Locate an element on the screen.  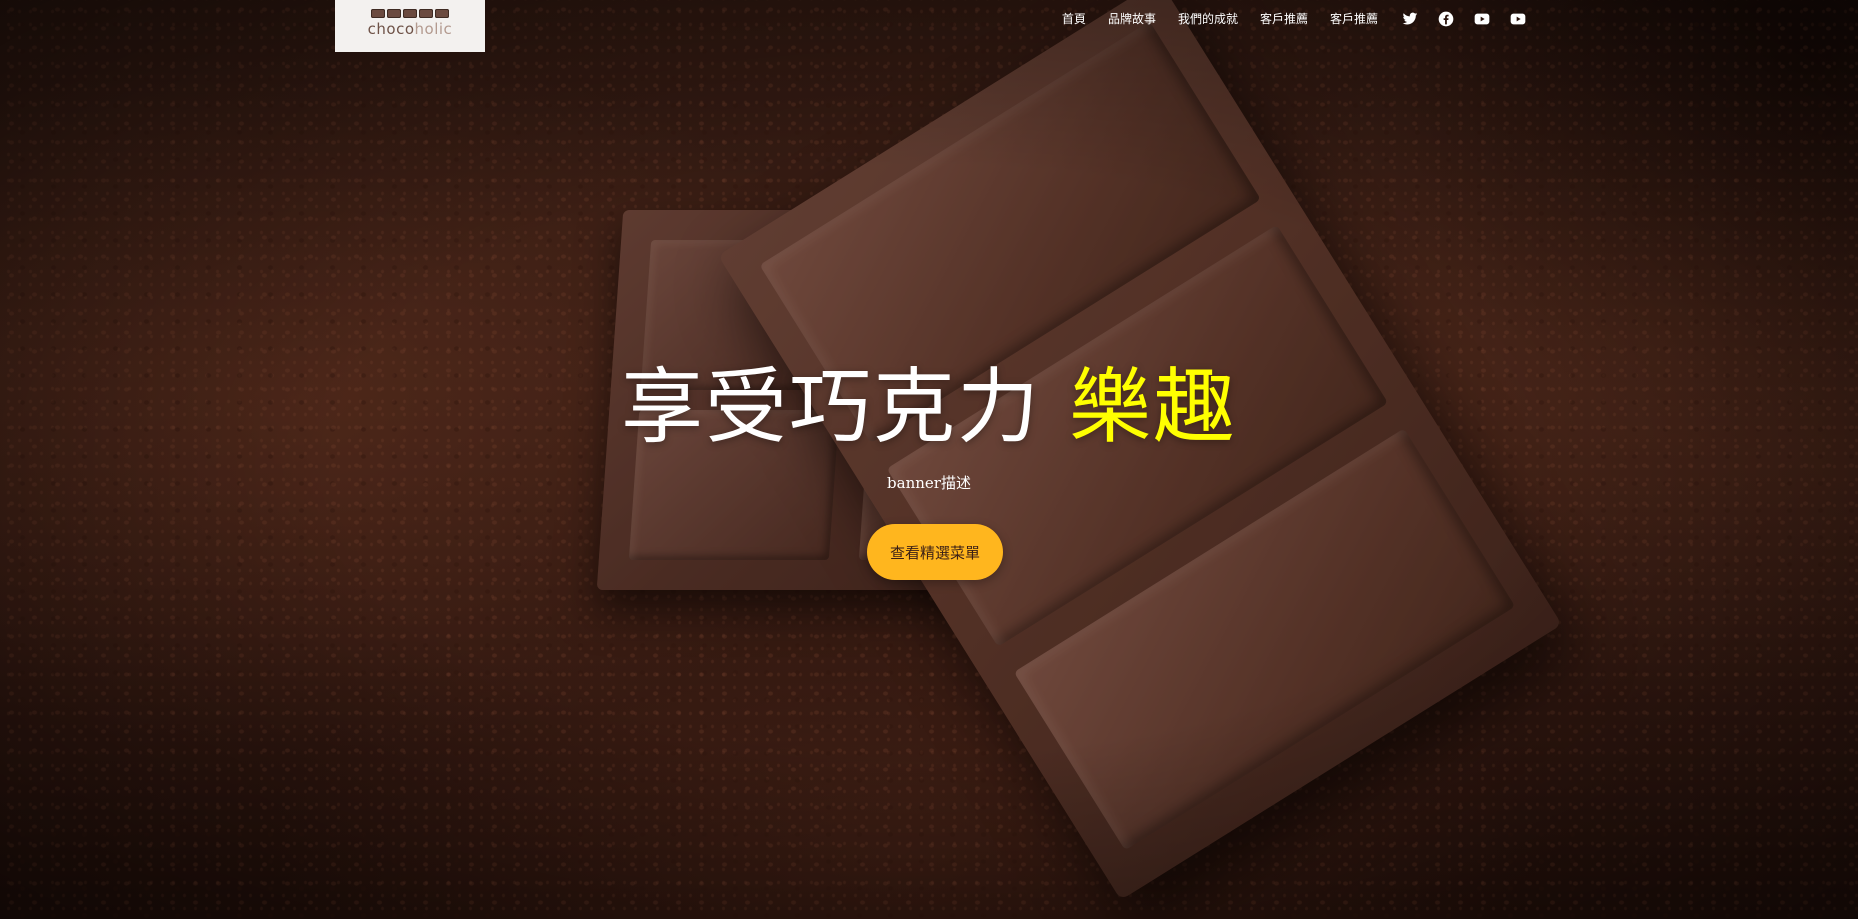
nav-item-testimonials-2: 客戶推薦 is located at coordinates (1354, 19).